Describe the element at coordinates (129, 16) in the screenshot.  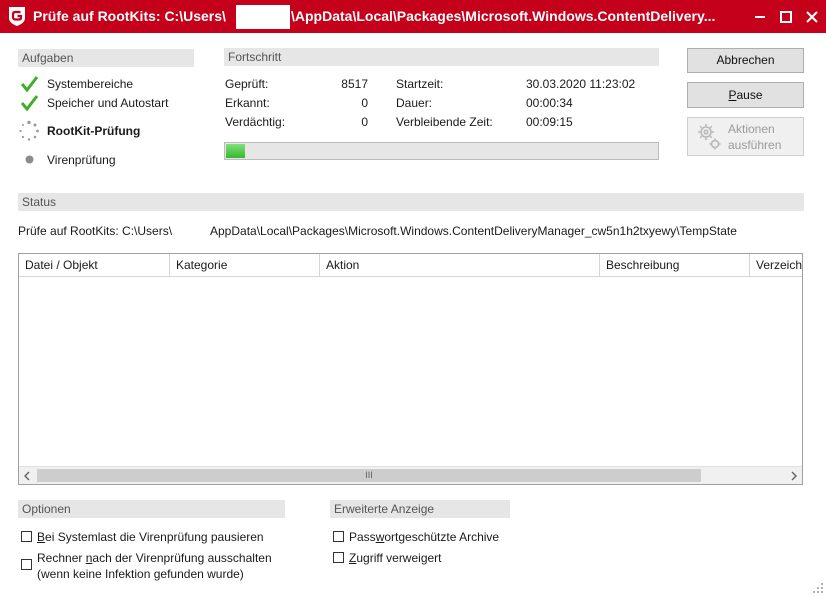
I see `window-title: Prüfe auf RootKits: C:\Users\` at that location.